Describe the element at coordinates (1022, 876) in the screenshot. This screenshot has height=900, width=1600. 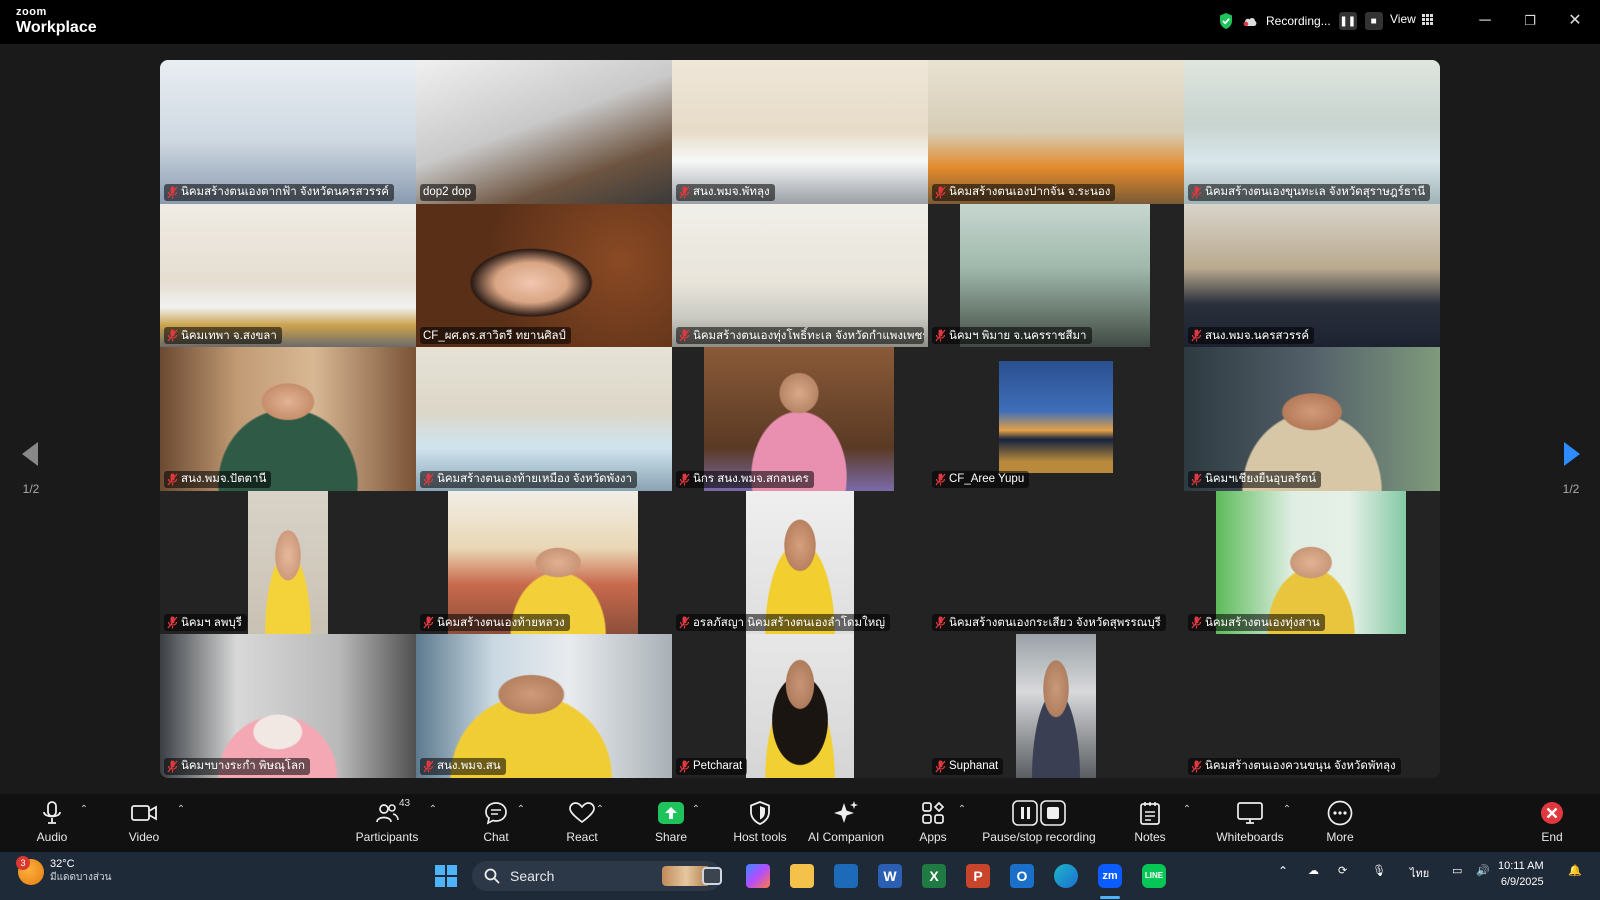
I see `outlook-icon: O` at that location.